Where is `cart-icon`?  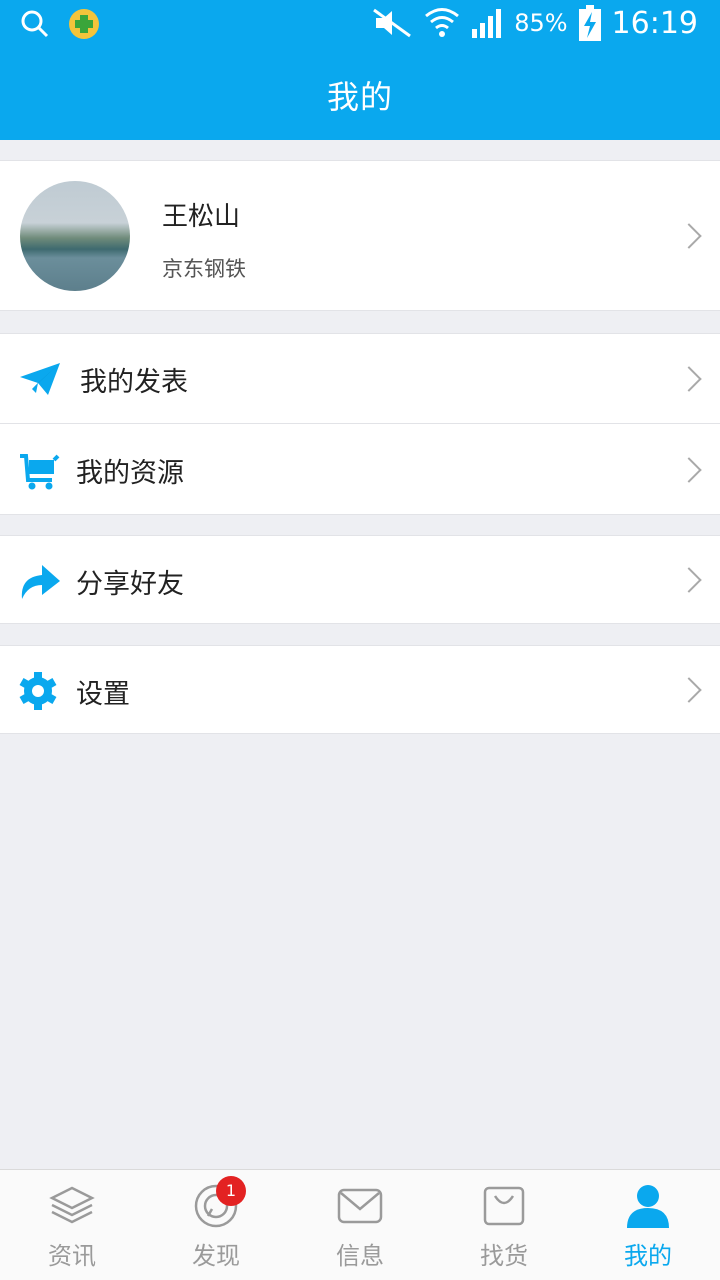
cart-icon is located at coordinates (40, 472).